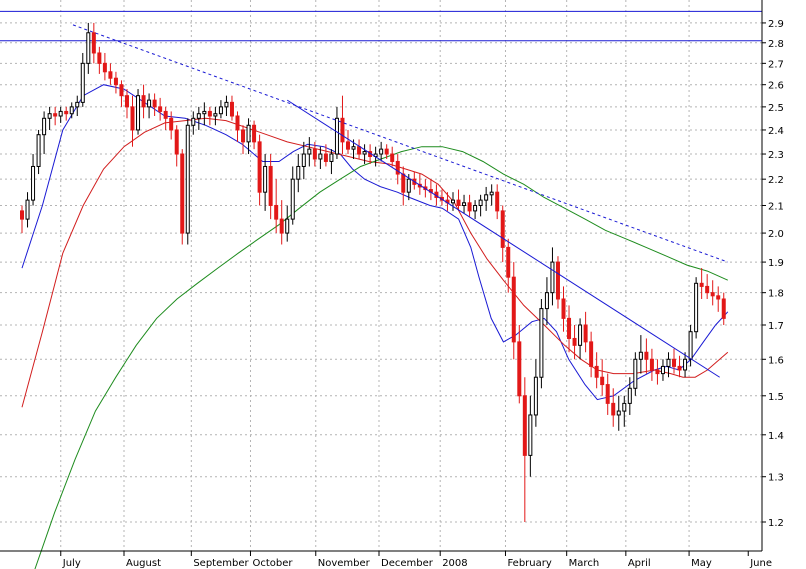 The width and height of the screenshot is (806, 569). Describe the element at coordinates (776, 263) in the screenshot. I see `y-tick-label: 1.9` at that location.